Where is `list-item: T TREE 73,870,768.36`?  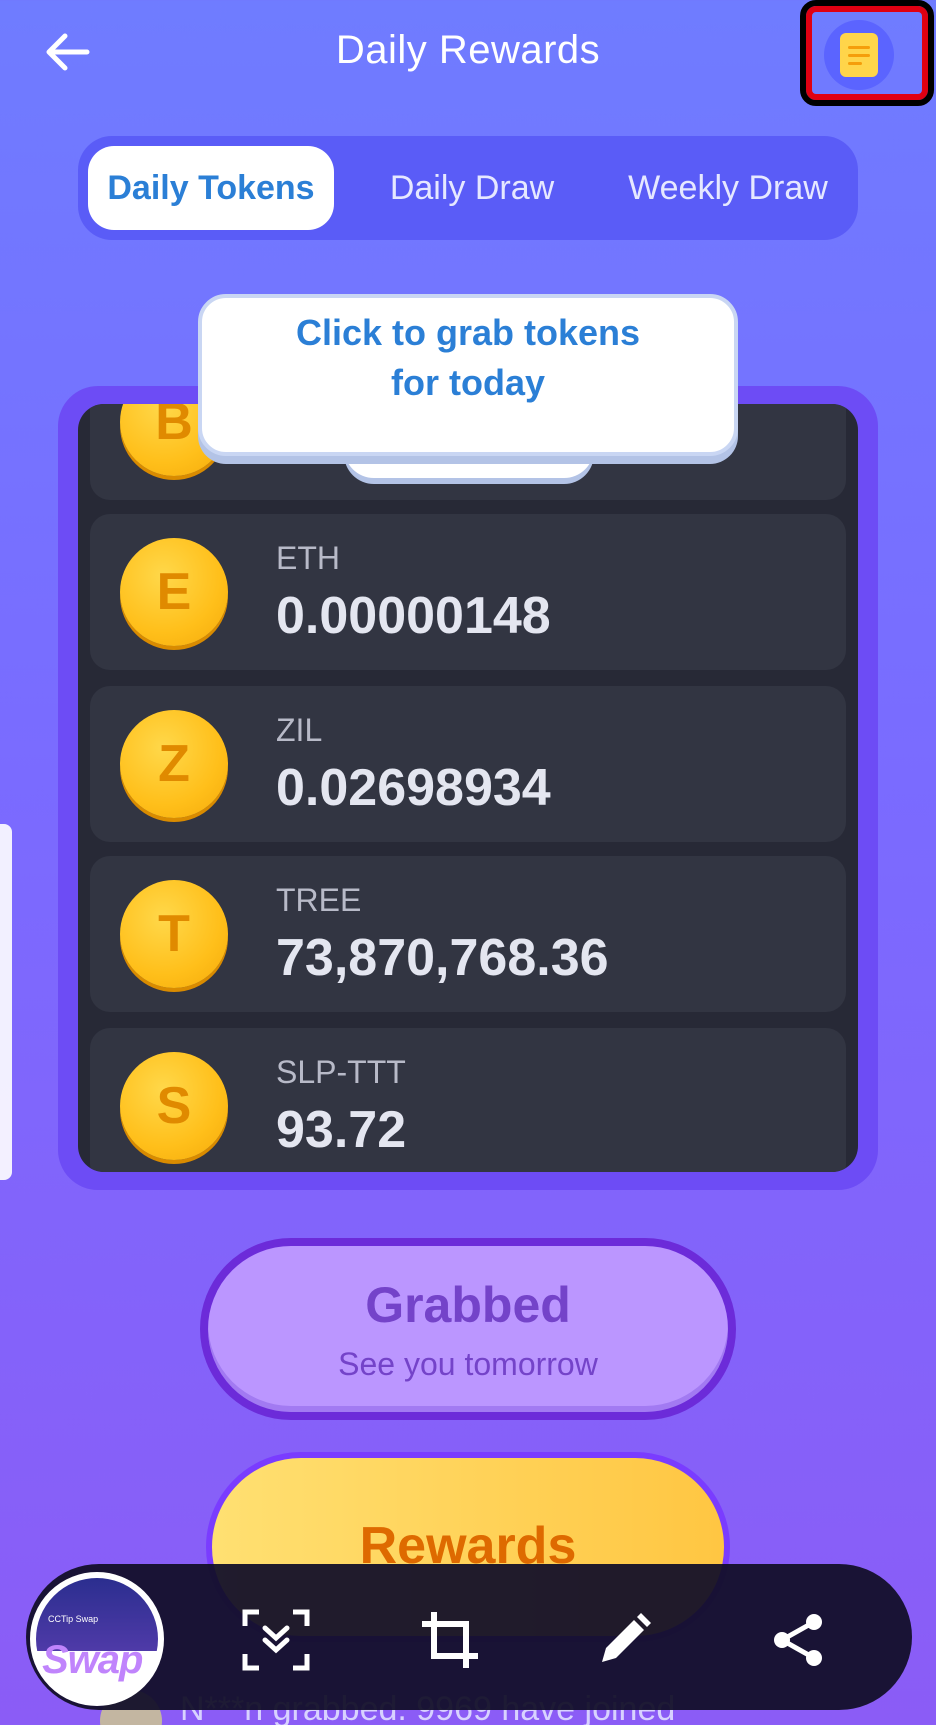
list-item: T TREE 73,870,768.36 is located at coordinates (468, 934).